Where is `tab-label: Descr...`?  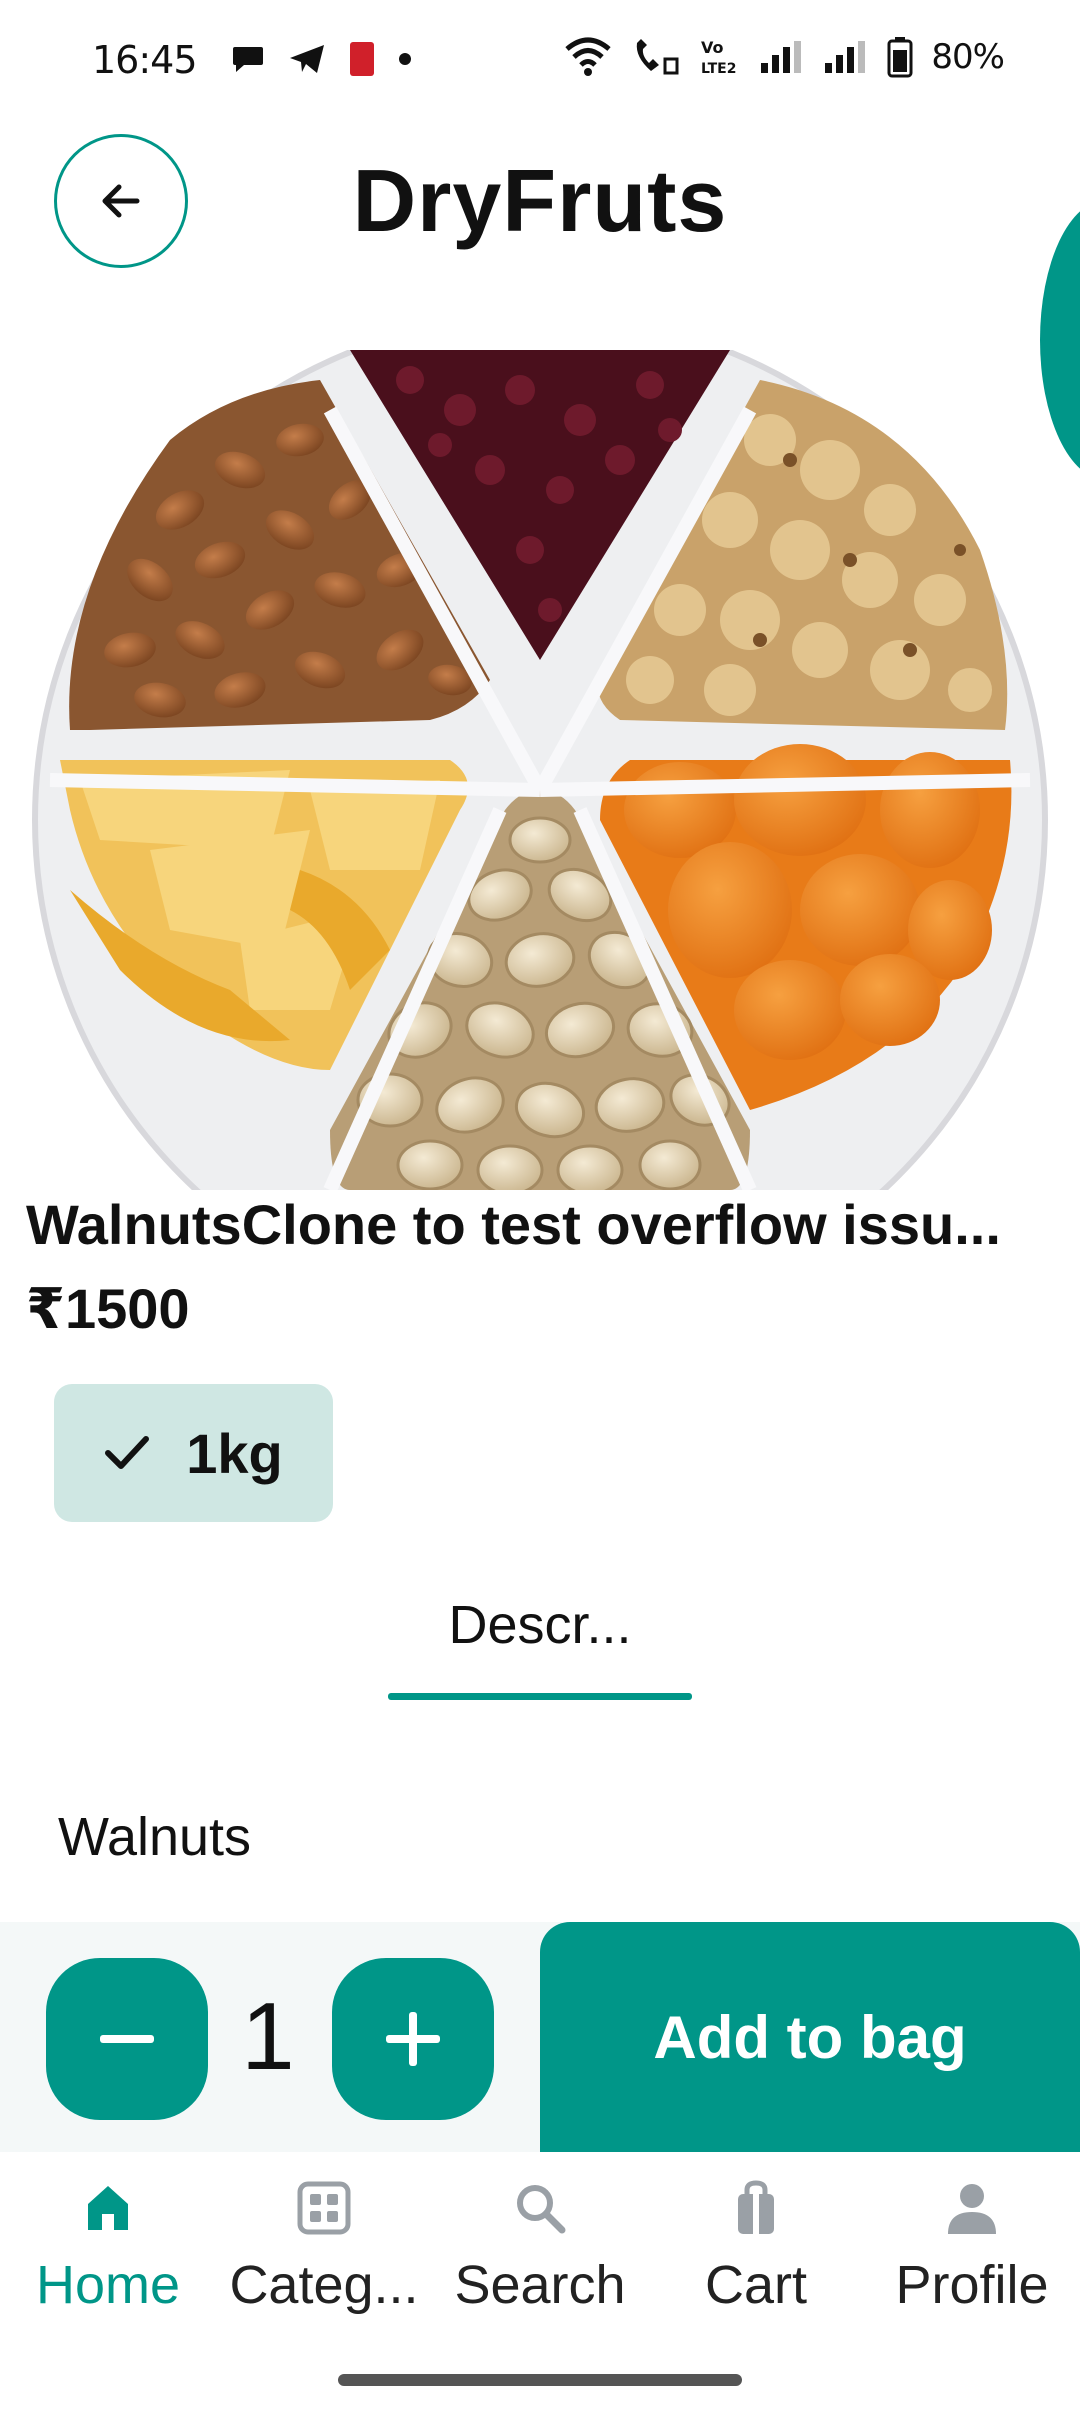
tab-label: Descr... is located at coordinates (540, 1625).